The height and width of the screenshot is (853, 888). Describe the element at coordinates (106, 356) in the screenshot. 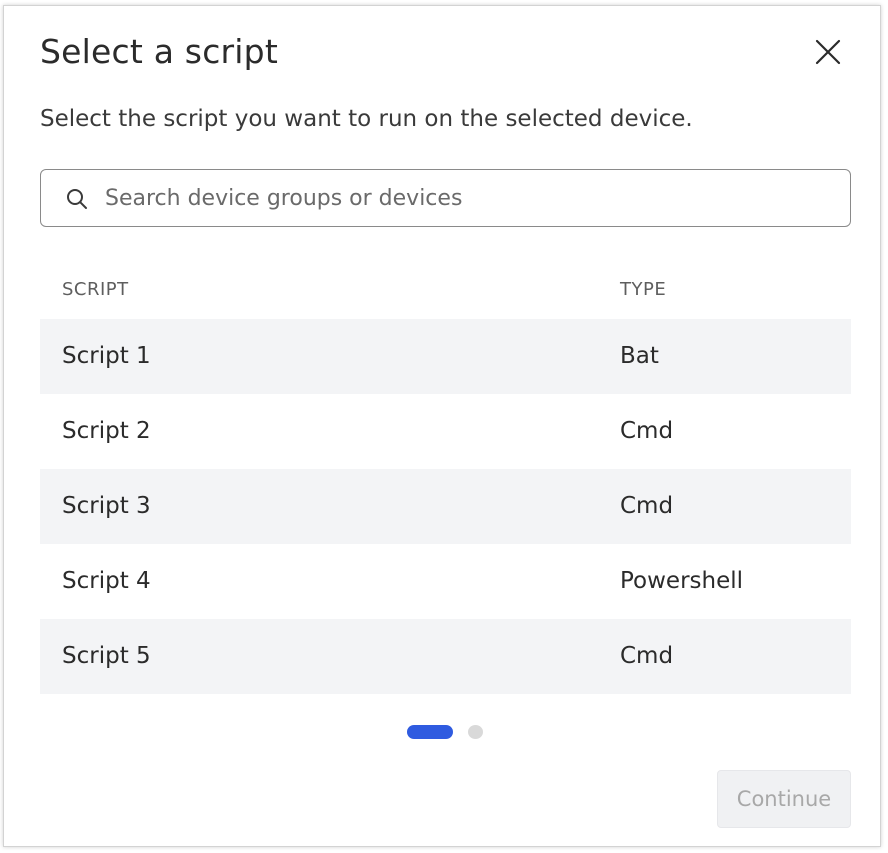

I see `script-name: Script 1` at that location.